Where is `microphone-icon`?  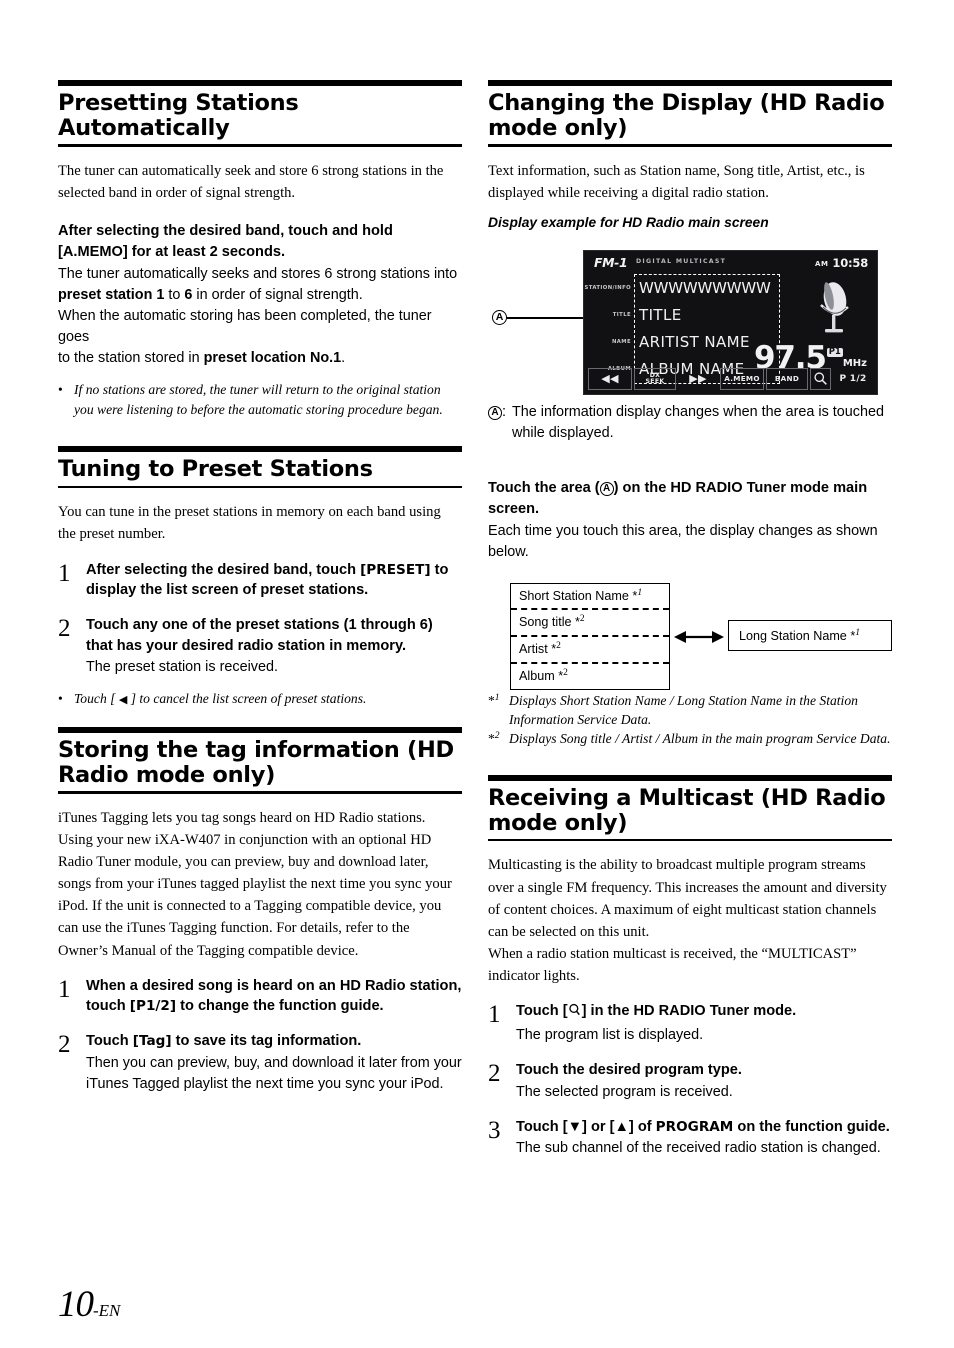
microphone-icon is located at coordinates (833, 308).